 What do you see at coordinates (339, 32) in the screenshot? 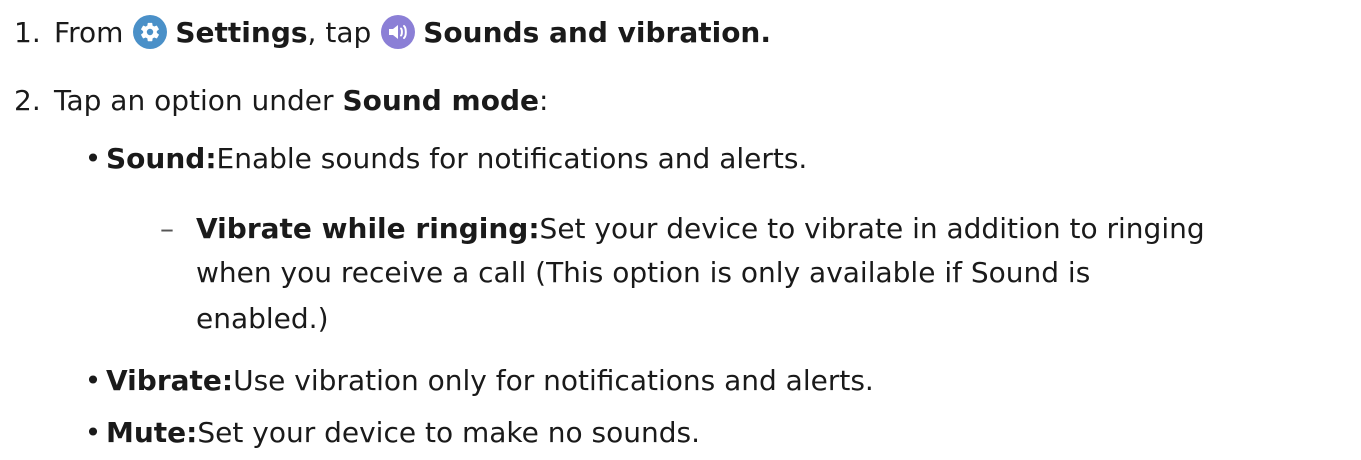
I see `tap-text: , tap` at bounding box center [339, 32].